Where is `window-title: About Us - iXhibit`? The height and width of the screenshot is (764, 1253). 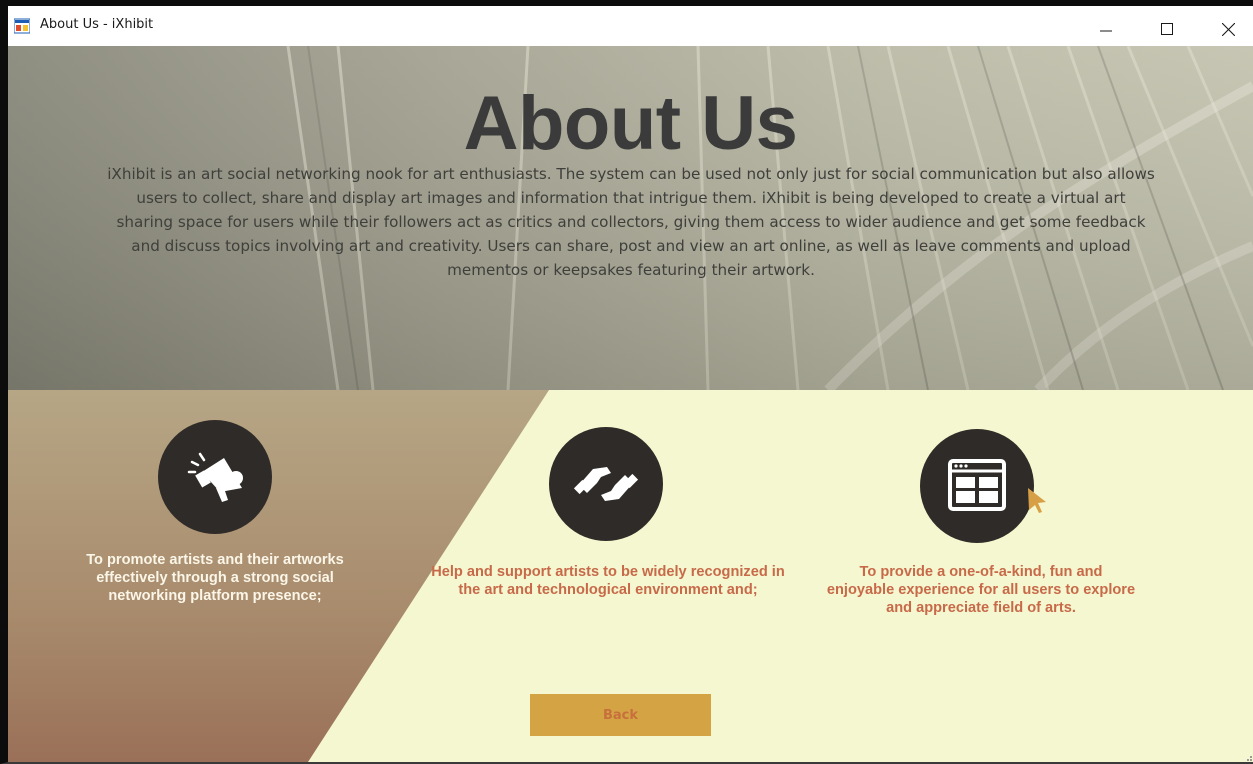 window-title: About Us - iXhibit is located at coordinates (97, 24).